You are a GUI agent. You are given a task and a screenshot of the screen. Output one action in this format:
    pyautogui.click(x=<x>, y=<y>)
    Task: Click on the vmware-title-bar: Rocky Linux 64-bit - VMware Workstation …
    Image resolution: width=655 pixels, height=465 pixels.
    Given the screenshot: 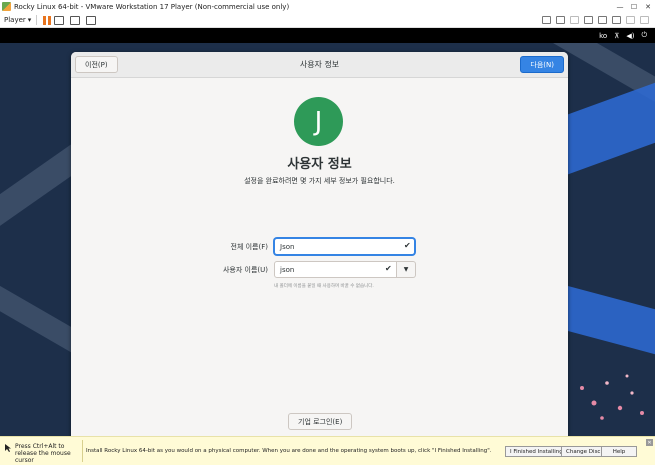 What is the action you would take?
    pyautogui.click(x=327, y=6)
    